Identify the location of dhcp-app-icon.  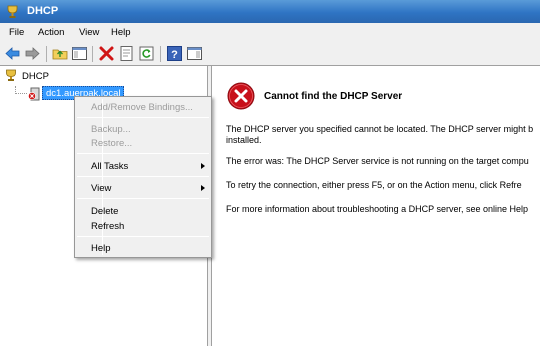
(12, 11).